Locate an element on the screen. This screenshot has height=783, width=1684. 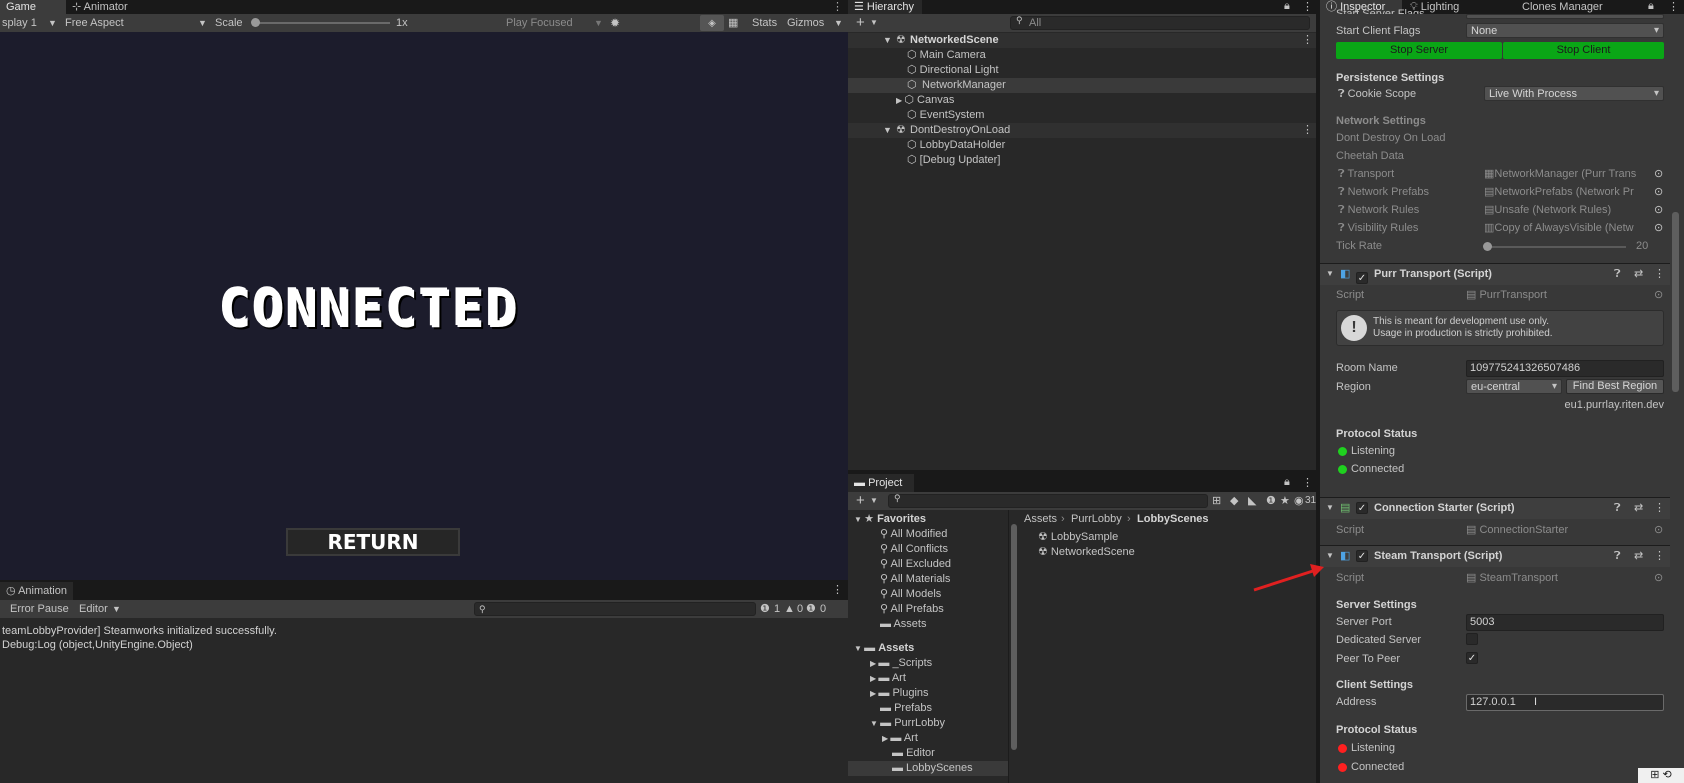
splitter is located at coordinates (1008, 646).